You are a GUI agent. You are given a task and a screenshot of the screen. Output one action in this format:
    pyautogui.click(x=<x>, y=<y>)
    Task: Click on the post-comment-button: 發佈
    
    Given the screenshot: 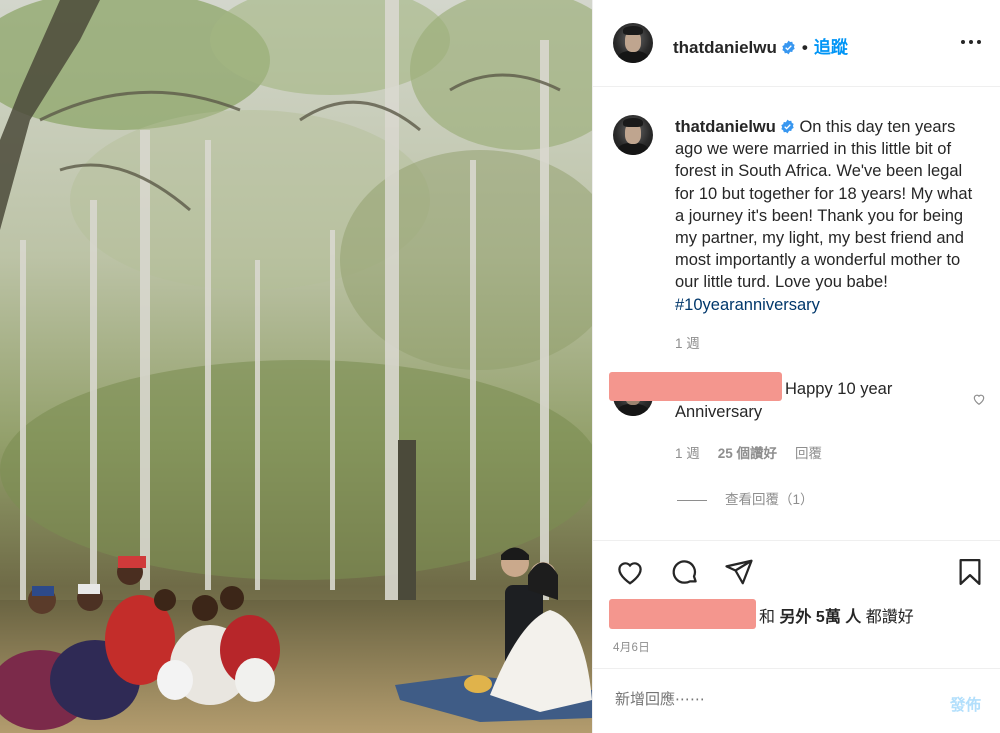 What is the action you would take?
    pyautogui.click(x=965, y=704)
    